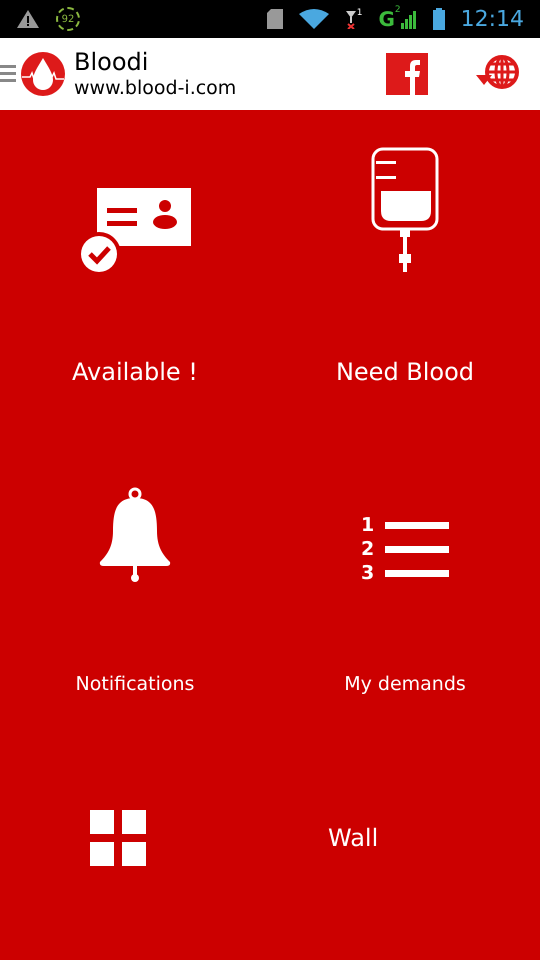 The image size is (540, 960). What do you see at coordinates (408, 19) in the screenshot?
I see `signal-icon` at bounding box center [408, 19].